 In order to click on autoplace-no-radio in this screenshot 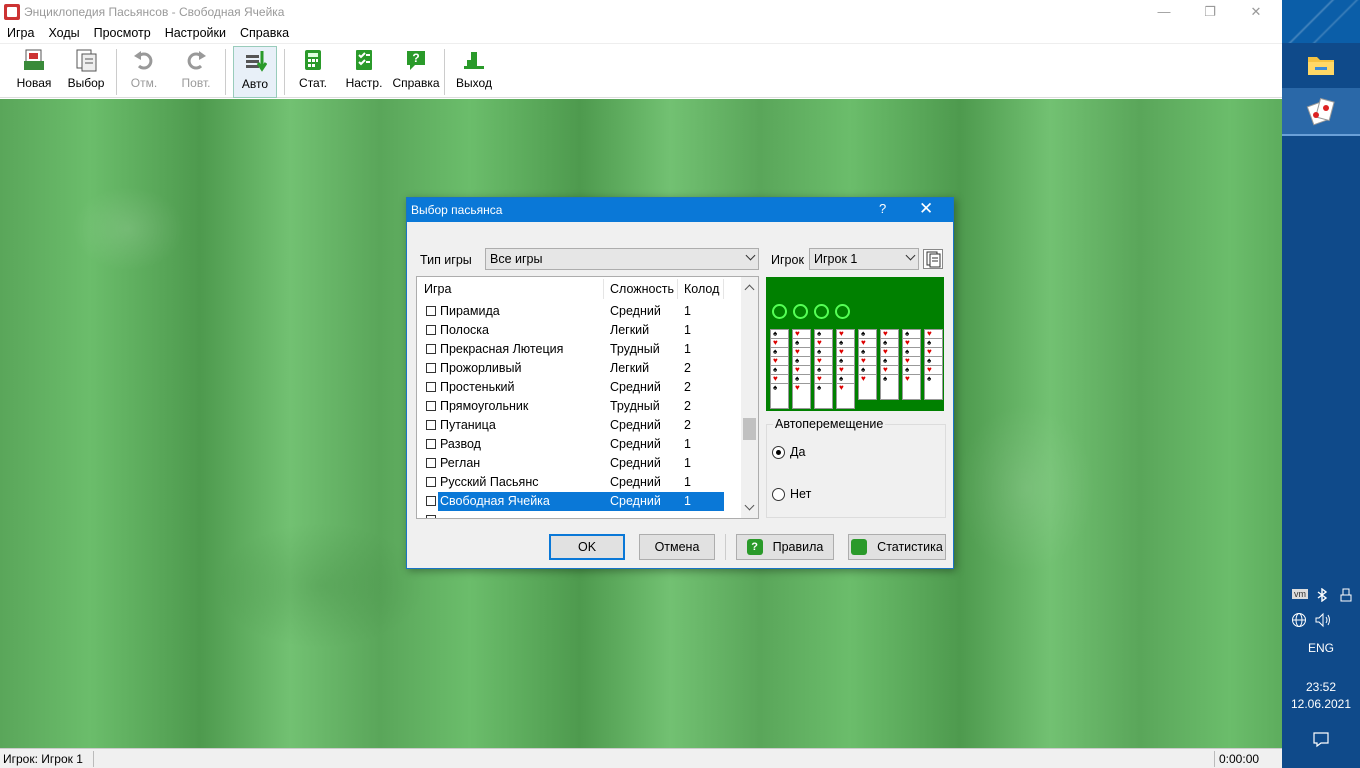, I will do `click(778, 494)`.